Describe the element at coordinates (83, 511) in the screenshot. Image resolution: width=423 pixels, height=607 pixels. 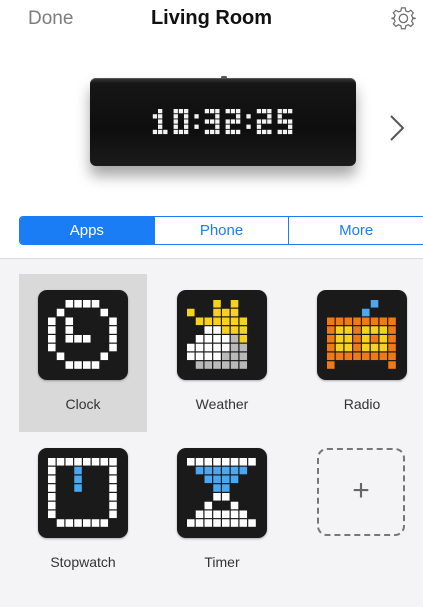
I see `app-tile-stopwatch: Stopwatch` at that location.